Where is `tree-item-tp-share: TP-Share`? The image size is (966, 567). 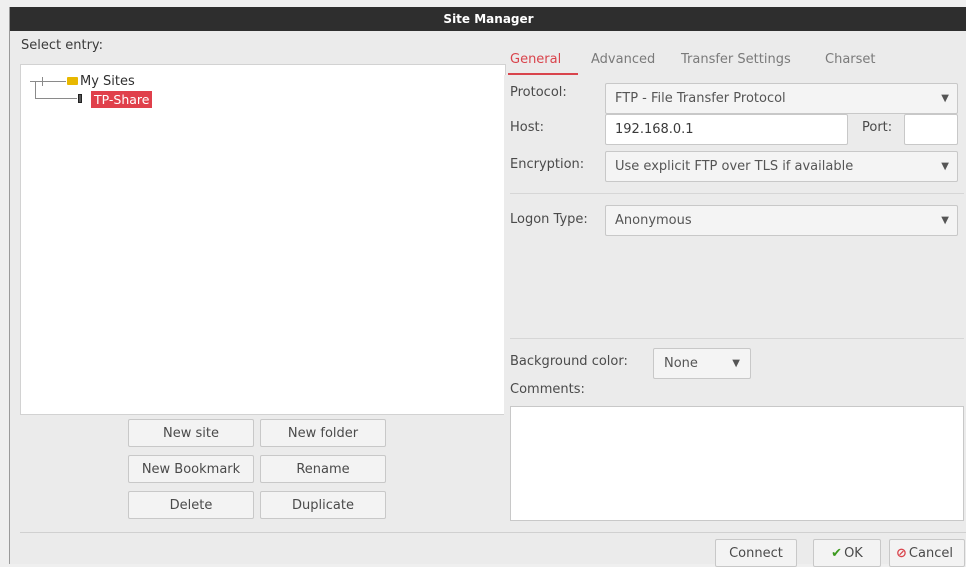
tree-item-tp-share: TP-Share is located at coordinates (122, 99).